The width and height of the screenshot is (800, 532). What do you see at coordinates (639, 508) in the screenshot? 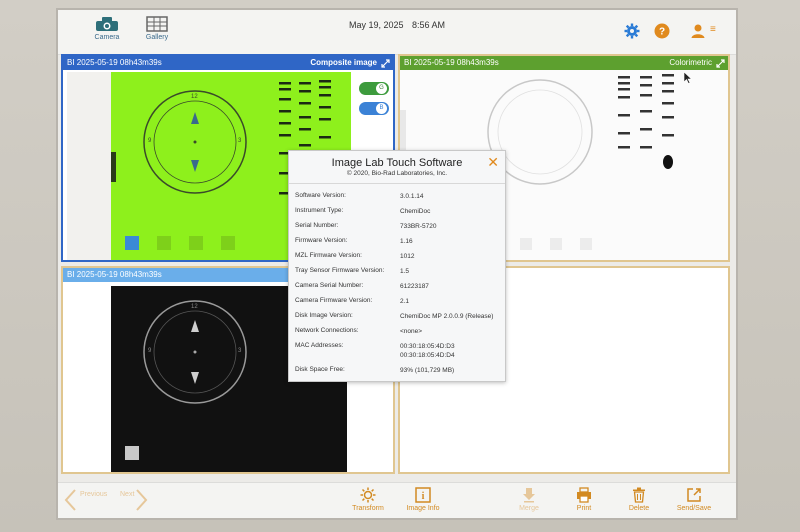
I see `delete-label: Delete` at bounding box center [639, 508].